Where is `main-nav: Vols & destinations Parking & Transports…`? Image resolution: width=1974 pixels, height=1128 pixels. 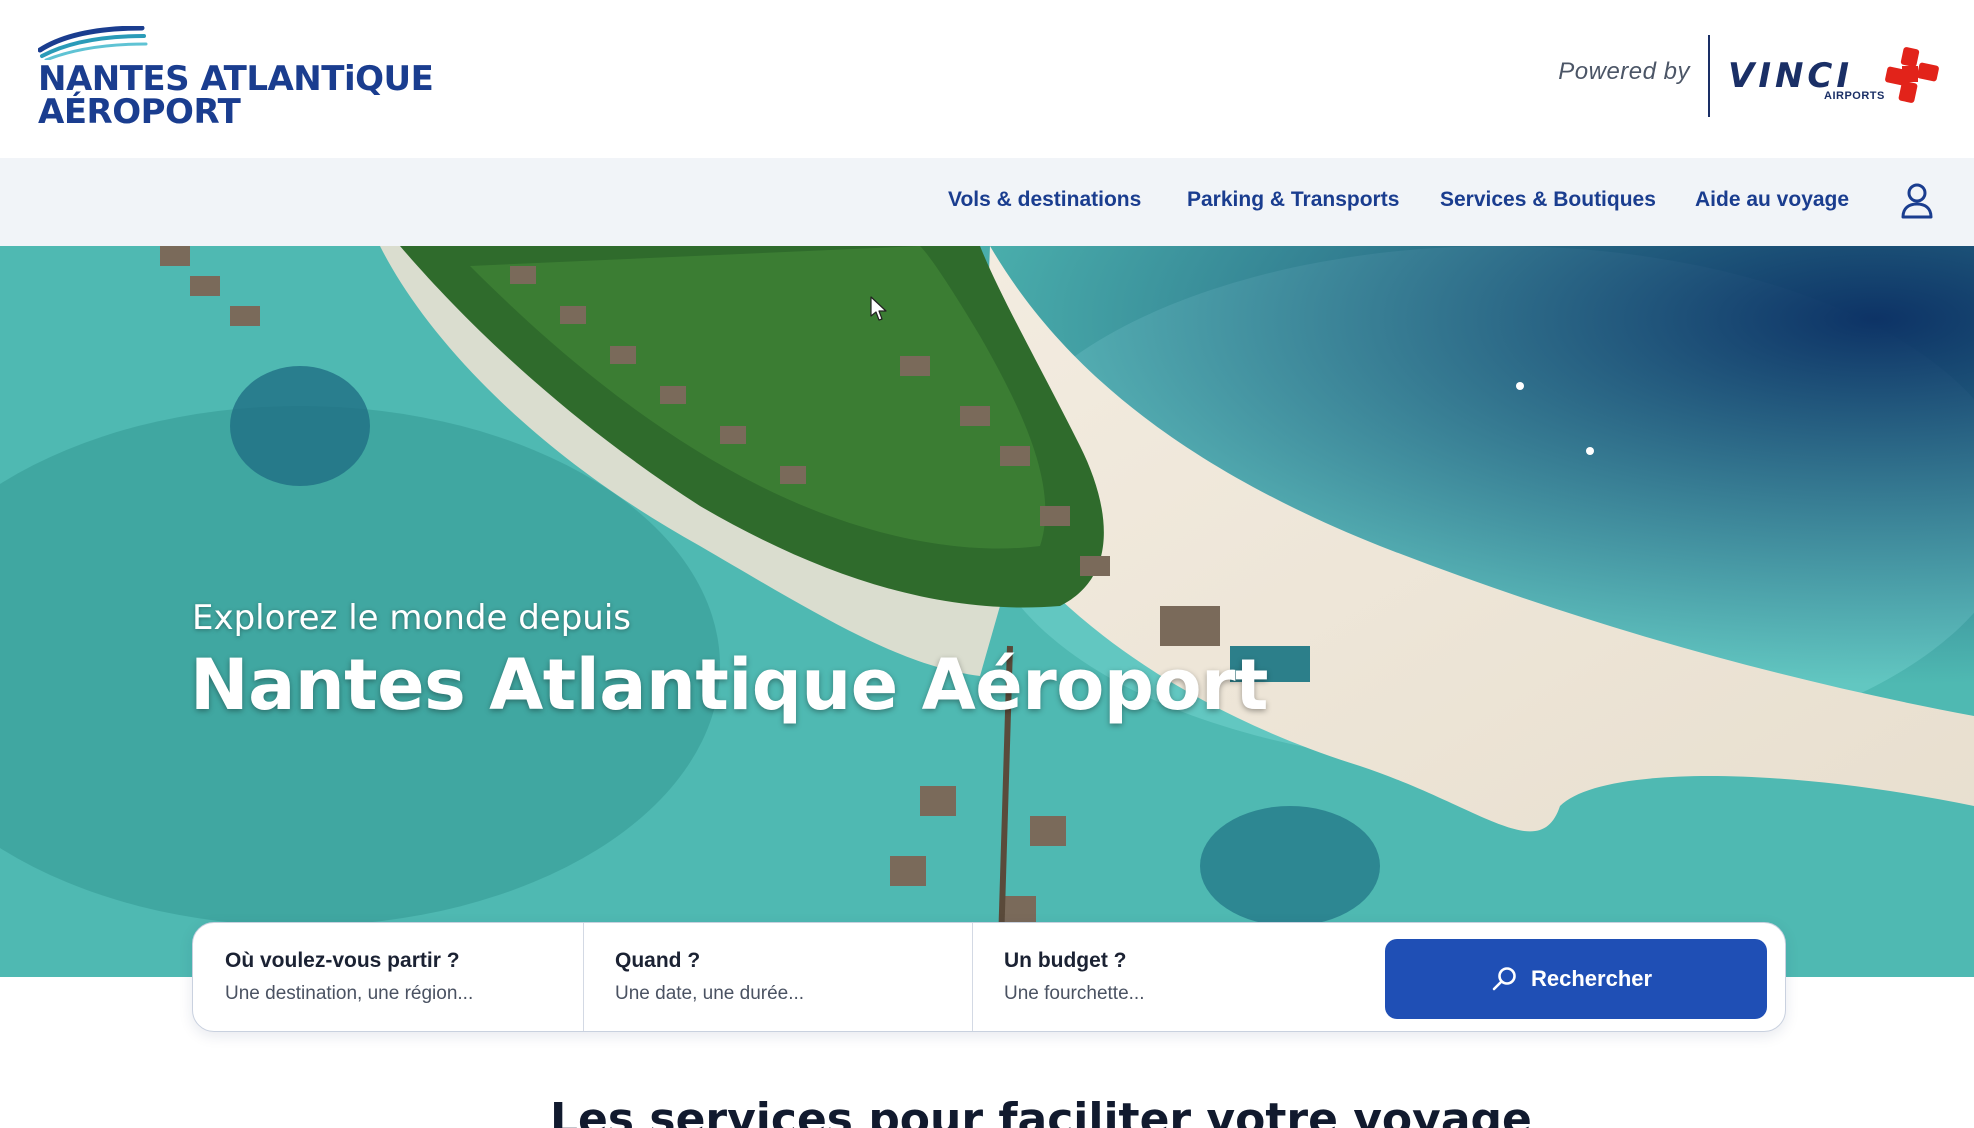
main-nav: Vols & destinations Parking & Transports… is located at coordinates (987, 202).